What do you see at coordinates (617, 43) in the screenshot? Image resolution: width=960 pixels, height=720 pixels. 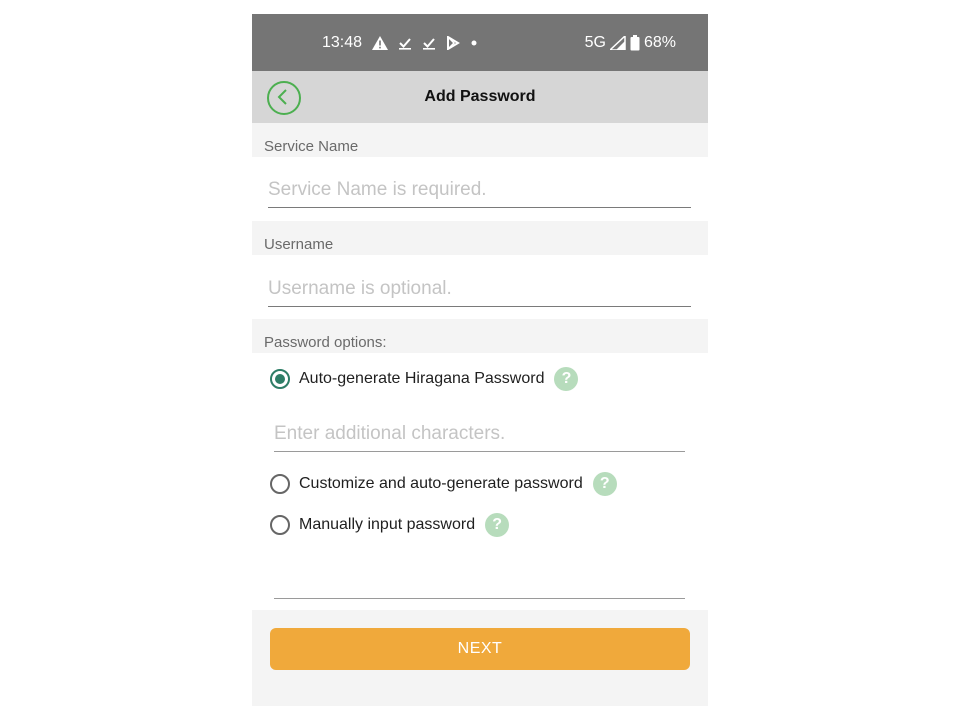 I see `signal-icon` at bounding box center [617, 43].